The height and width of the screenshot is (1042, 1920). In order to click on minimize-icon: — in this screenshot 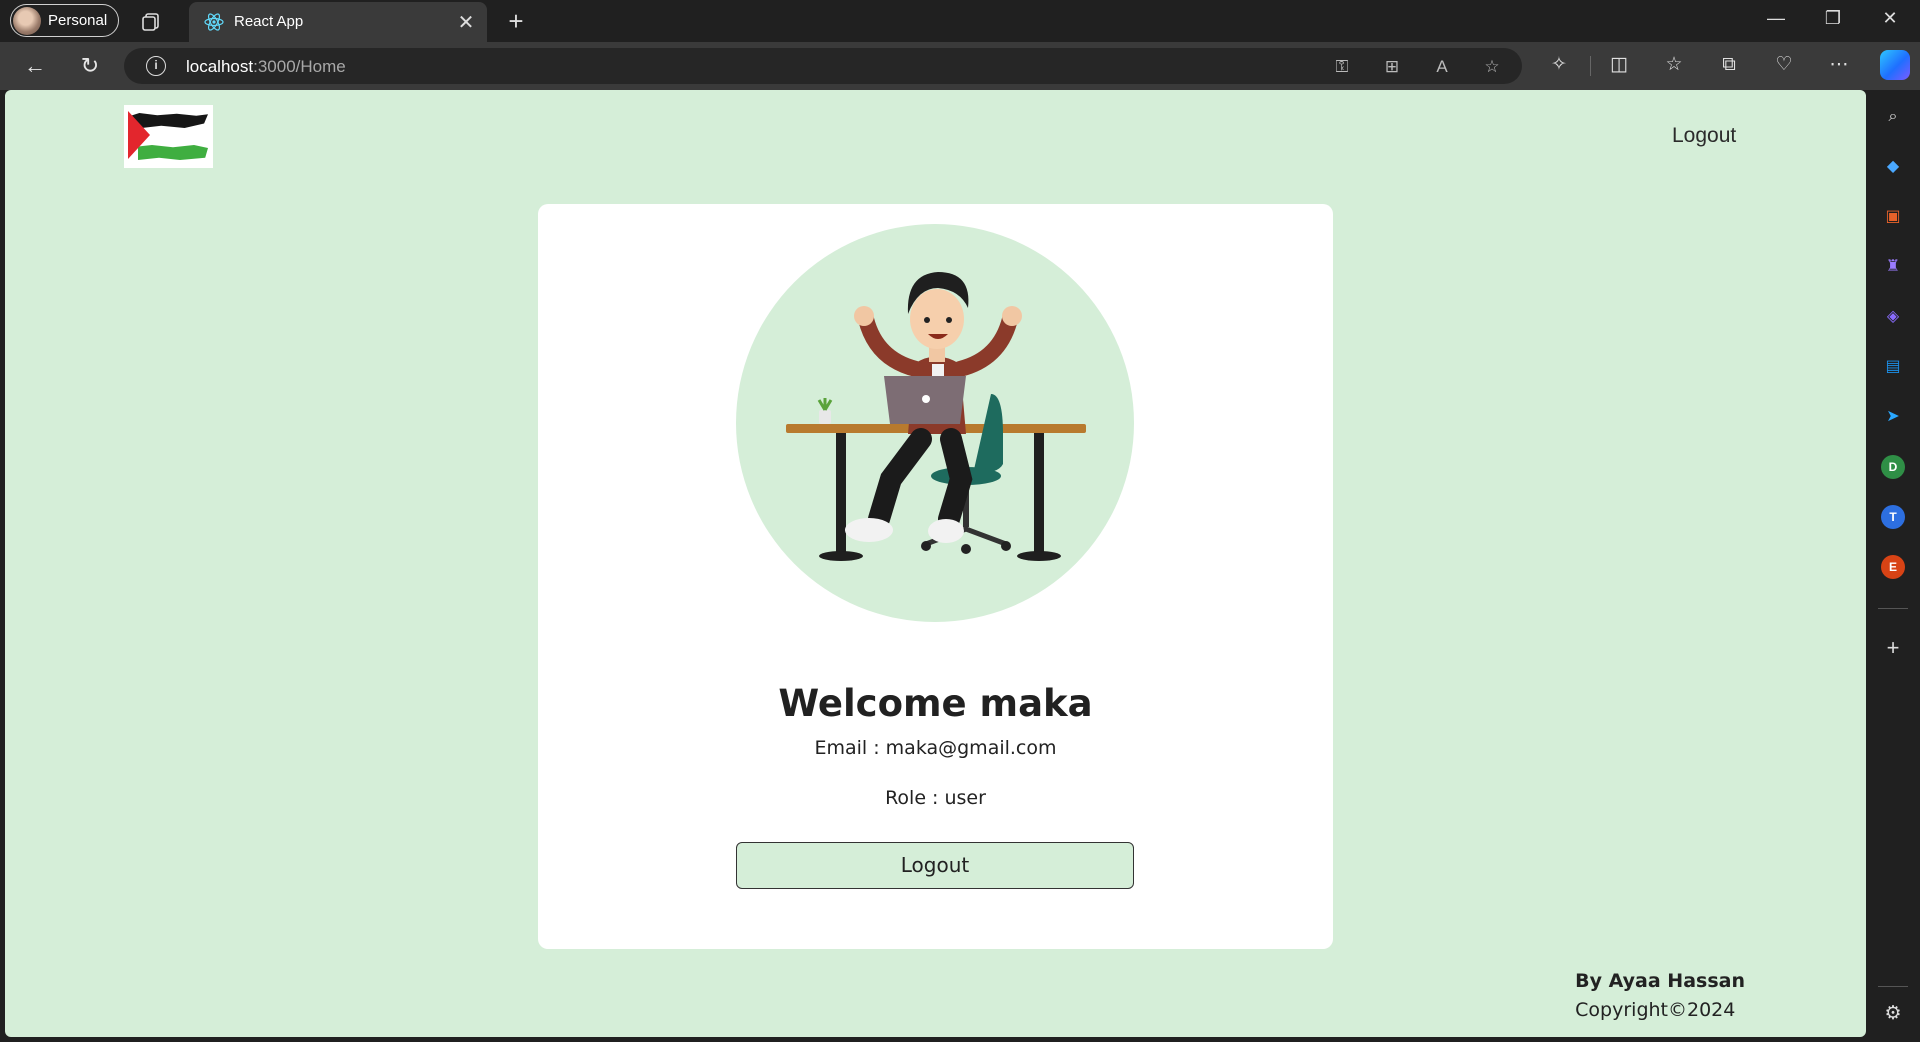, I will do `click(1776, 18)`.